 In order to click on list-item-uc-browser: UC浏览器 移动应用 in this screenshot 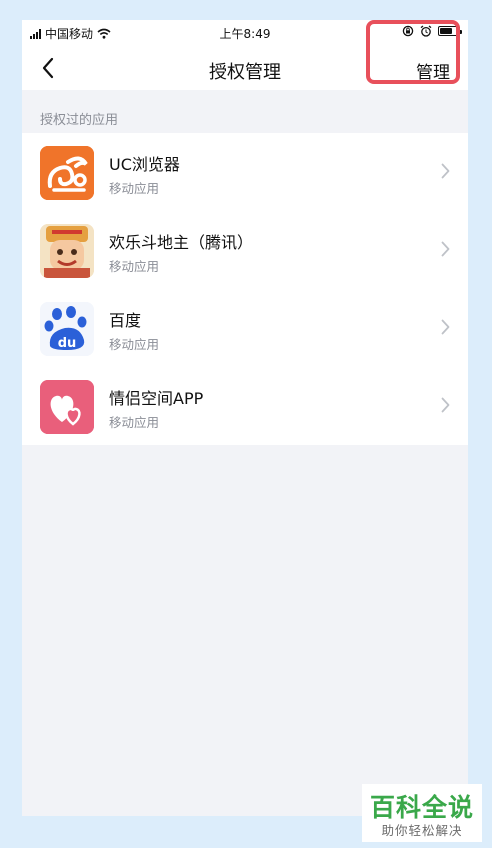, I will do `click(245, 172)`.